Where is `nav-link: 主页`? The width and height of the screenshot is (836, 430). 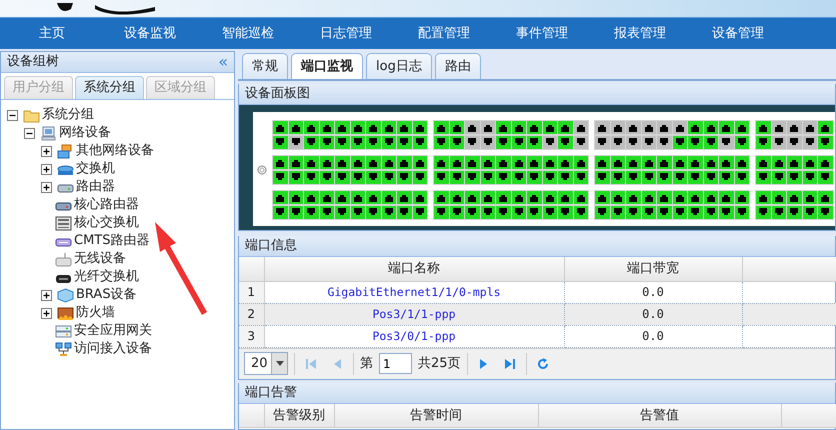 nav-link: 主页 is located at coordinates (52, 34).